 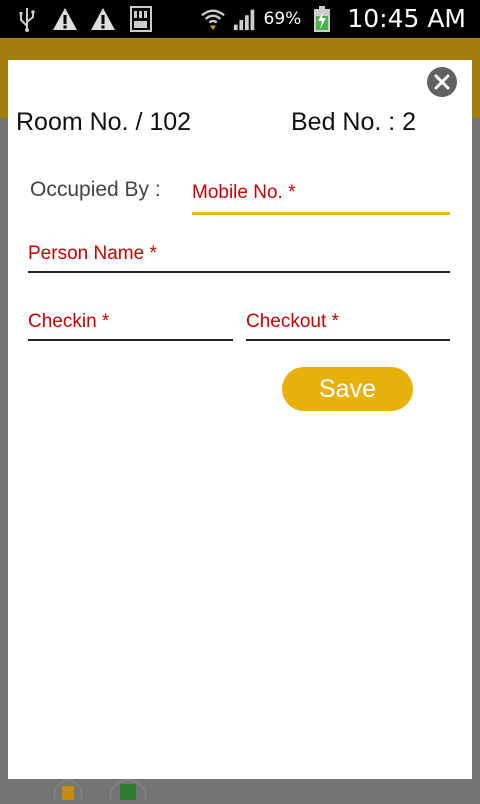 What do you see at coordinates (347, 389) in the screenshot?
I see `save-button: Save` at bounding box center [347, 389].